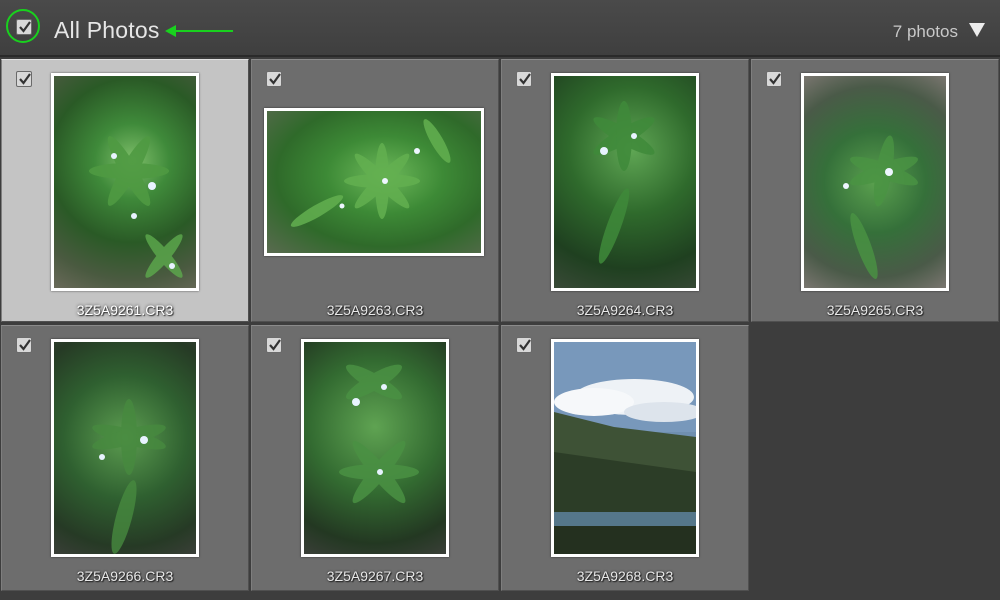 This screenshot has height=600, width=1000. Describe the element at coordinates (625, 576) in the screenshot. I see `photo-filename: 3Z5A9268.CR3` at that location.